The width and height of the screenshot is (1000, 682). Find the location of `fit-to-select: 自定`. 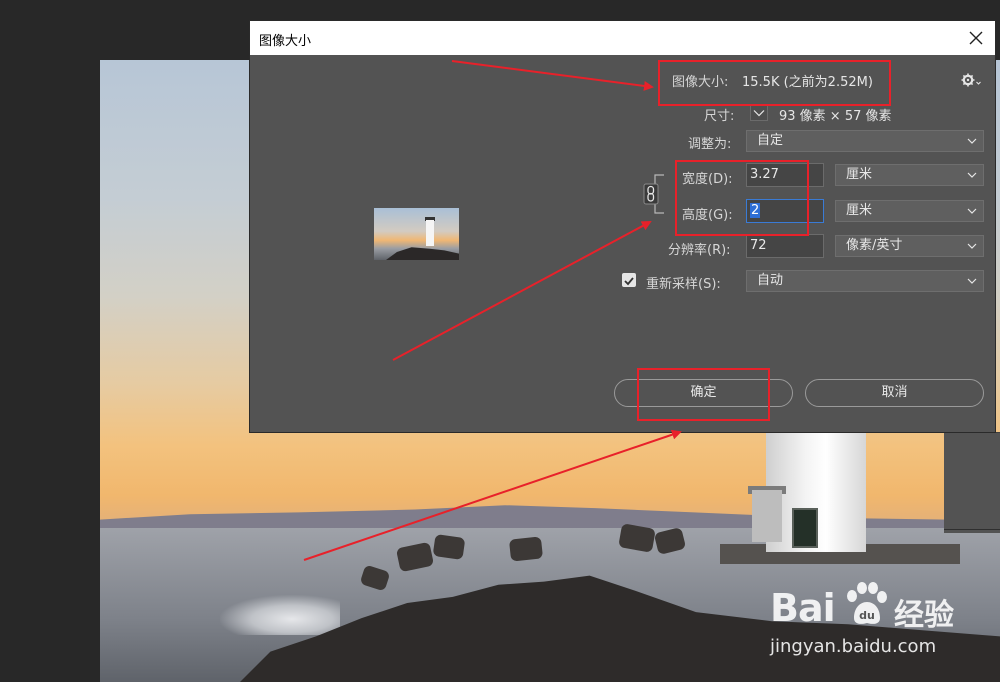

fit-to-select: 自定 is located at coordinates (865, 141).